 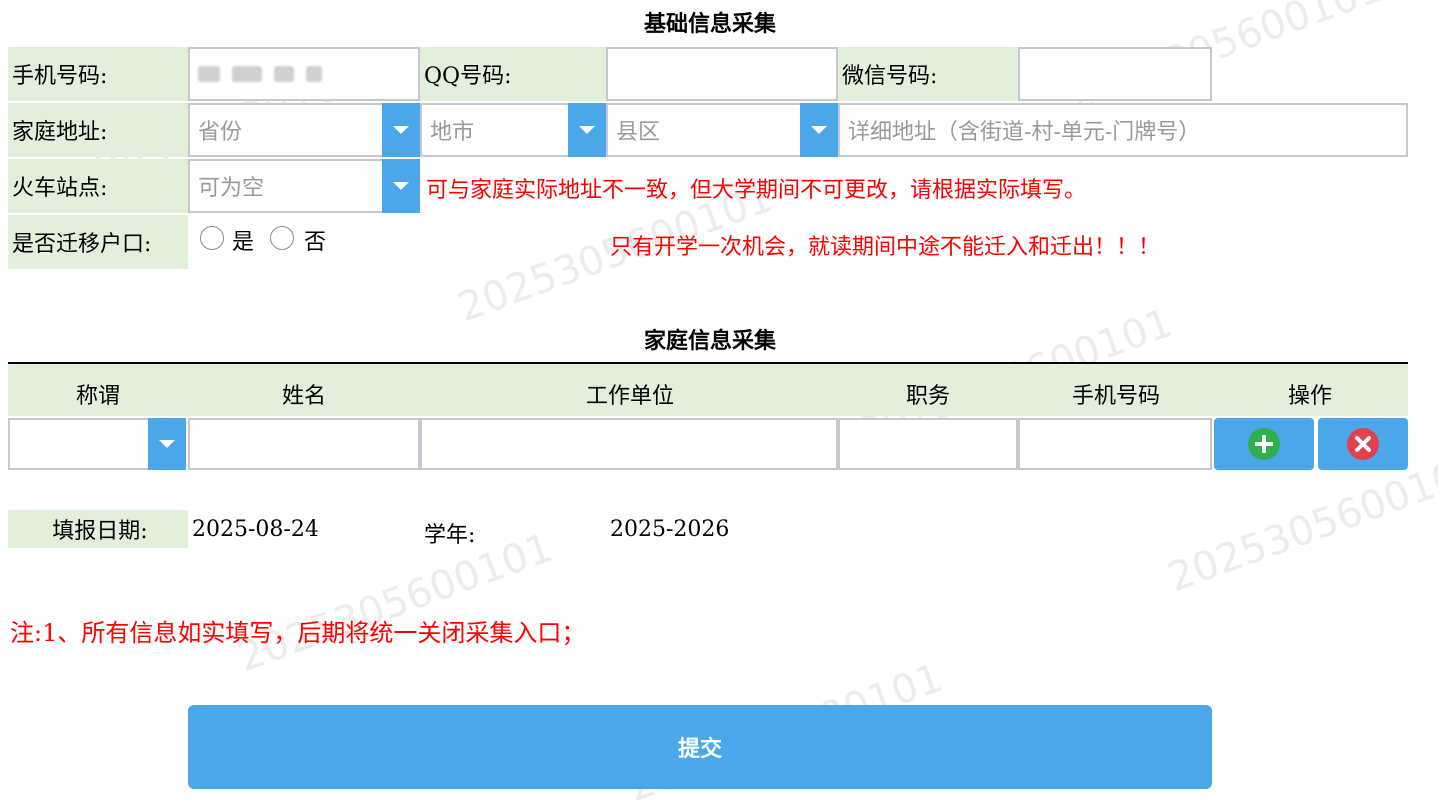 I want to click on submit-button: 提交, so click(x=700, y=747).